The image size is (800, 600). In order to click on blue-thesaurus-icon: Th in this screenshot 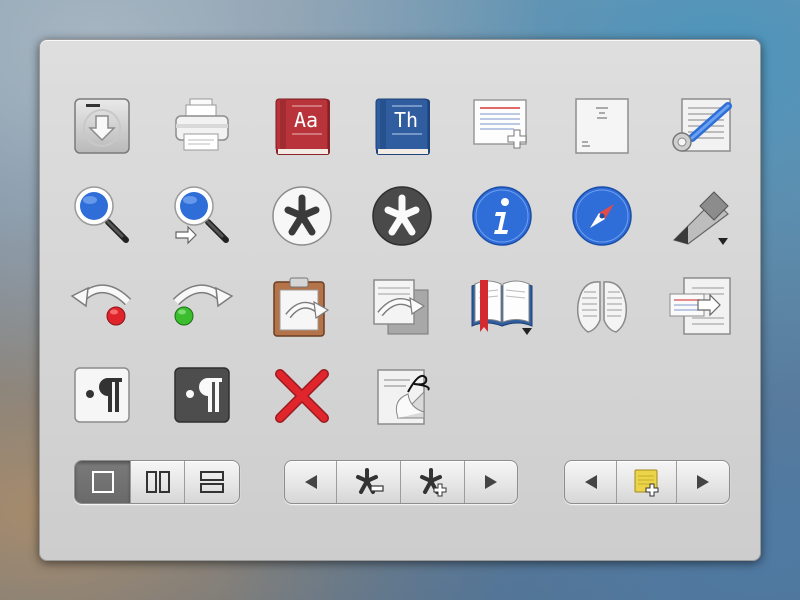, I will do `click(402, 126)`.